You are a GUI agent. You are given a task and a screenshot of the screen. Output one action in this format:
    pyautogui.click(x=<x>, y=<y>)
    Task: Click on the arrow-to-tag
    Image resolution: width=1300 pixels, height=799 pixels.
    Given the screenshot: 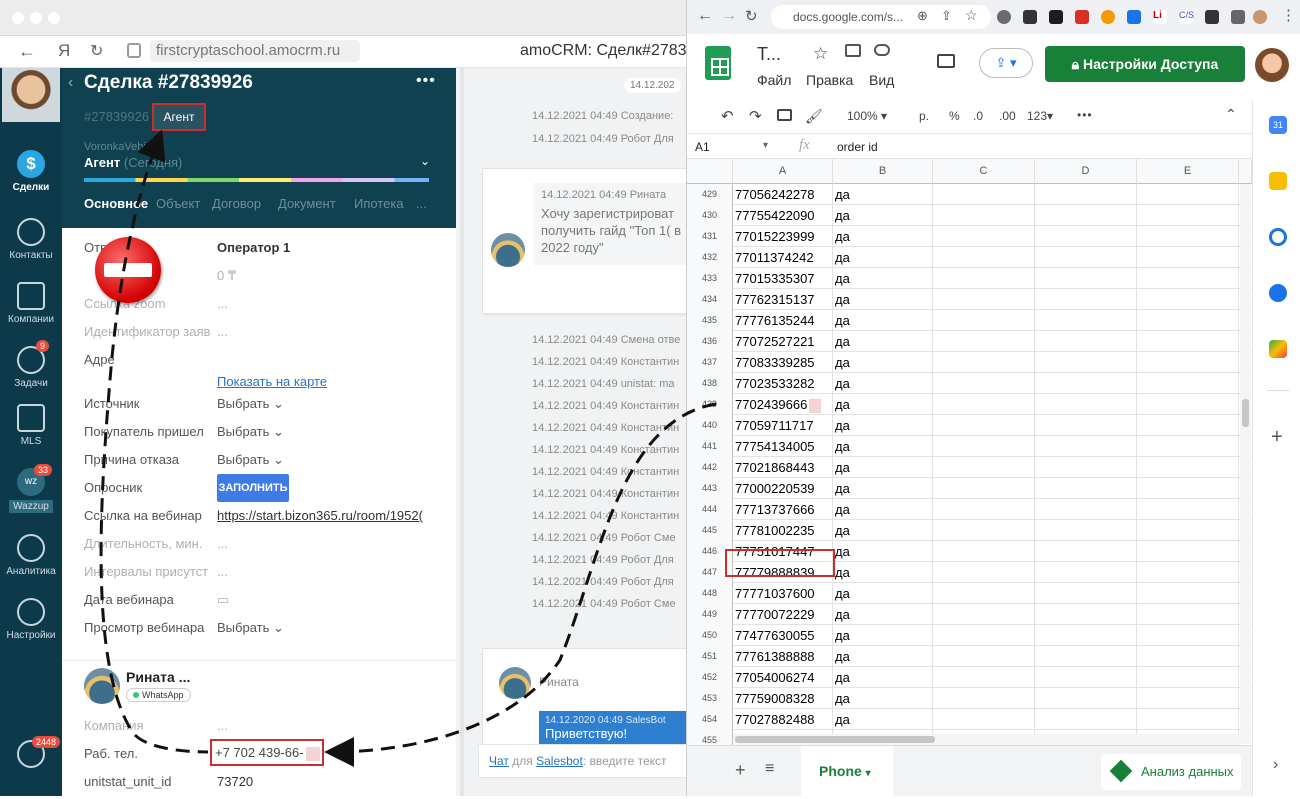 What is the action you would take?
    pyautogui.click(x=132, y=429)
    